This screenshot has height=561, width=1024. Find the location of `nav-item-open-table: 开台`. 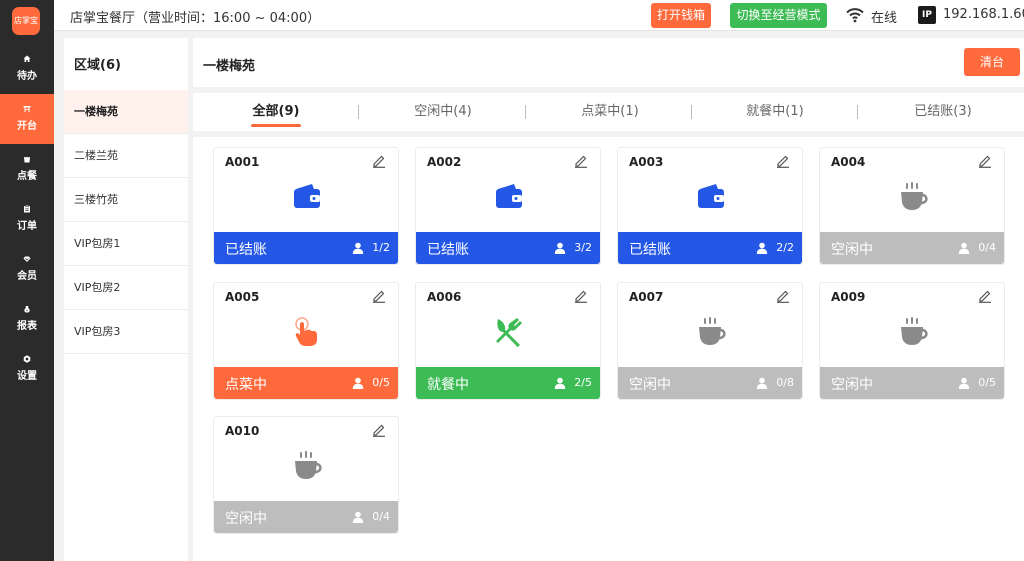

nav-item-open-table: 开台 is located at coordinates (27, 119).